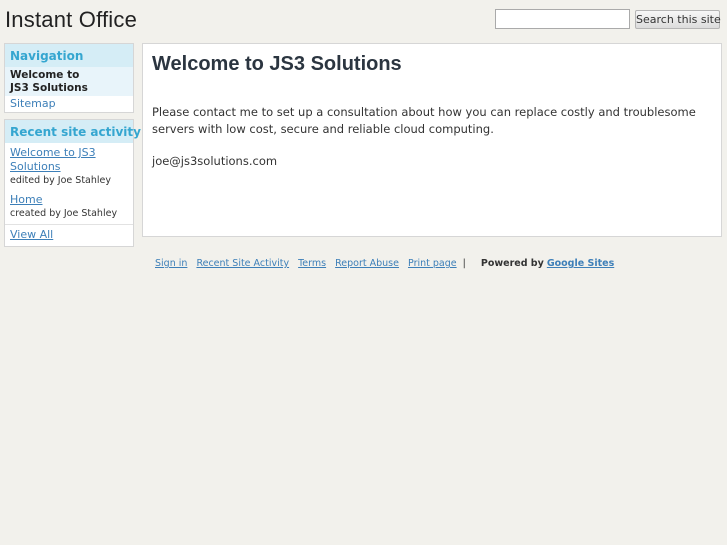 Image resolution: width=727 pixels, height=545 pixels. What do you see at coordinates (562, 19) in the screenshot?
I see `search-input` at bounding box center [562, 19].